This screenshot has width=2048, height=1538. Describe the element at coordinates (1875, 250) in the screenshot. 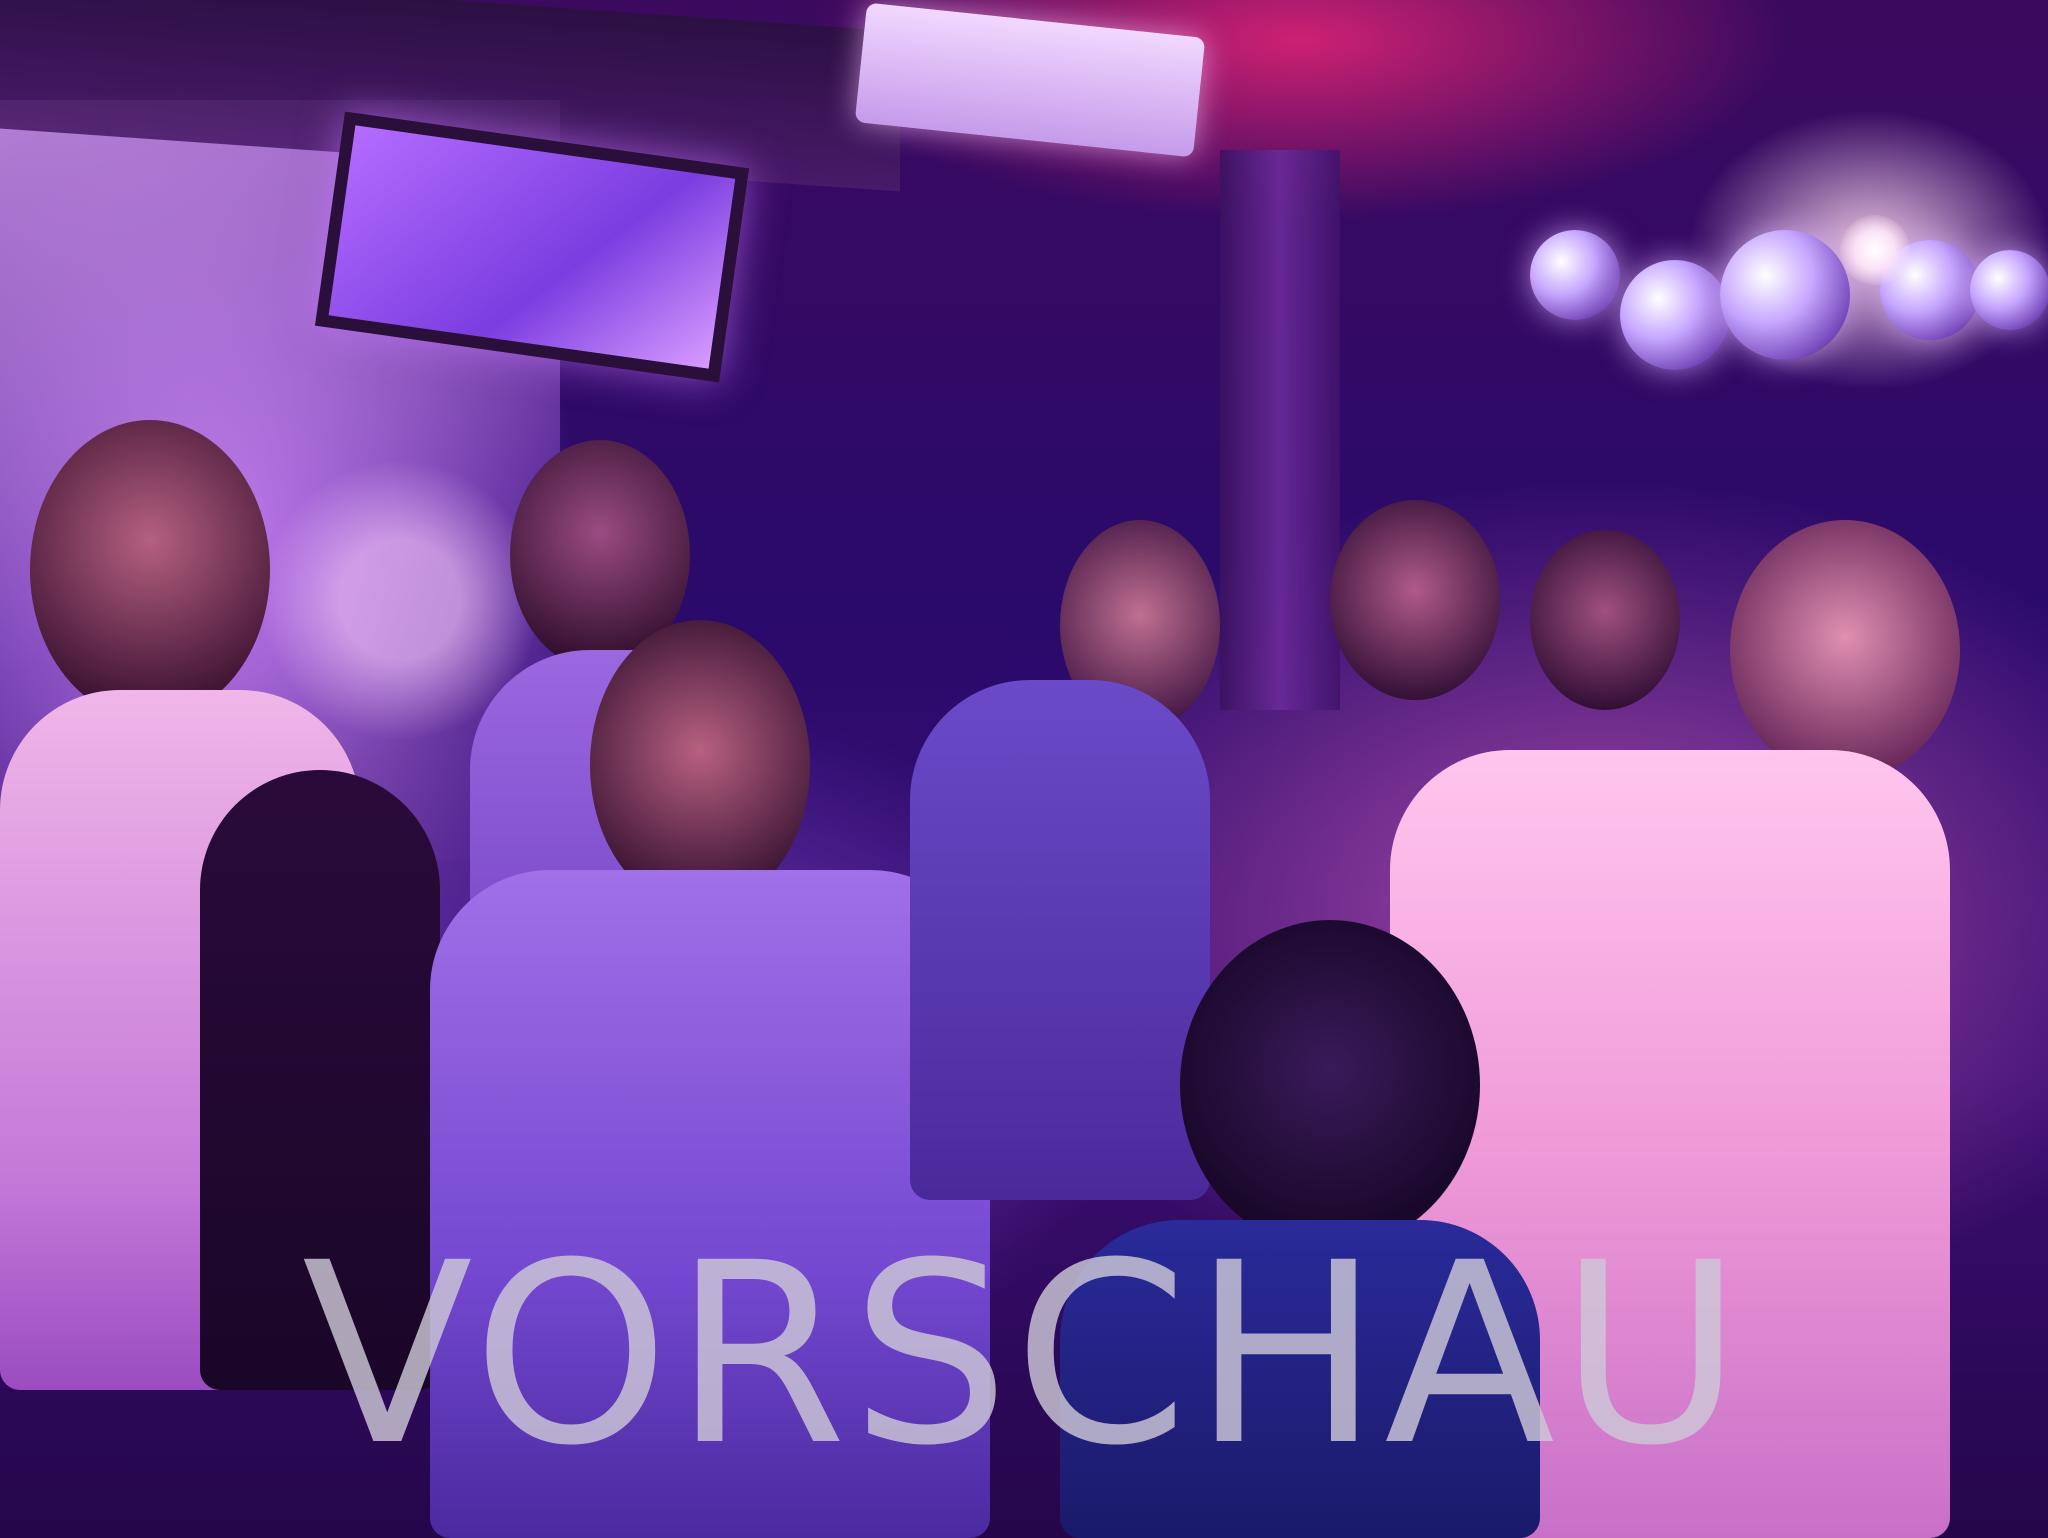

I see `spotlight` at that location.